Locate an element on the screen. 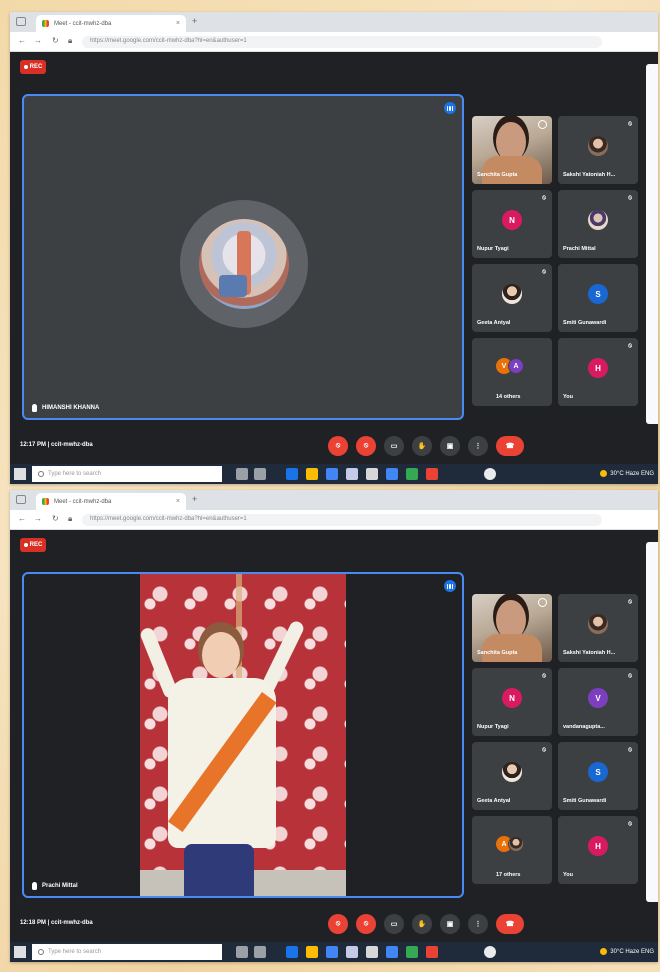 This screenshot has height=972, width=660. windows-taskbar: Type here to search 30°C Haze ENG is located at coordinates (334, 952).